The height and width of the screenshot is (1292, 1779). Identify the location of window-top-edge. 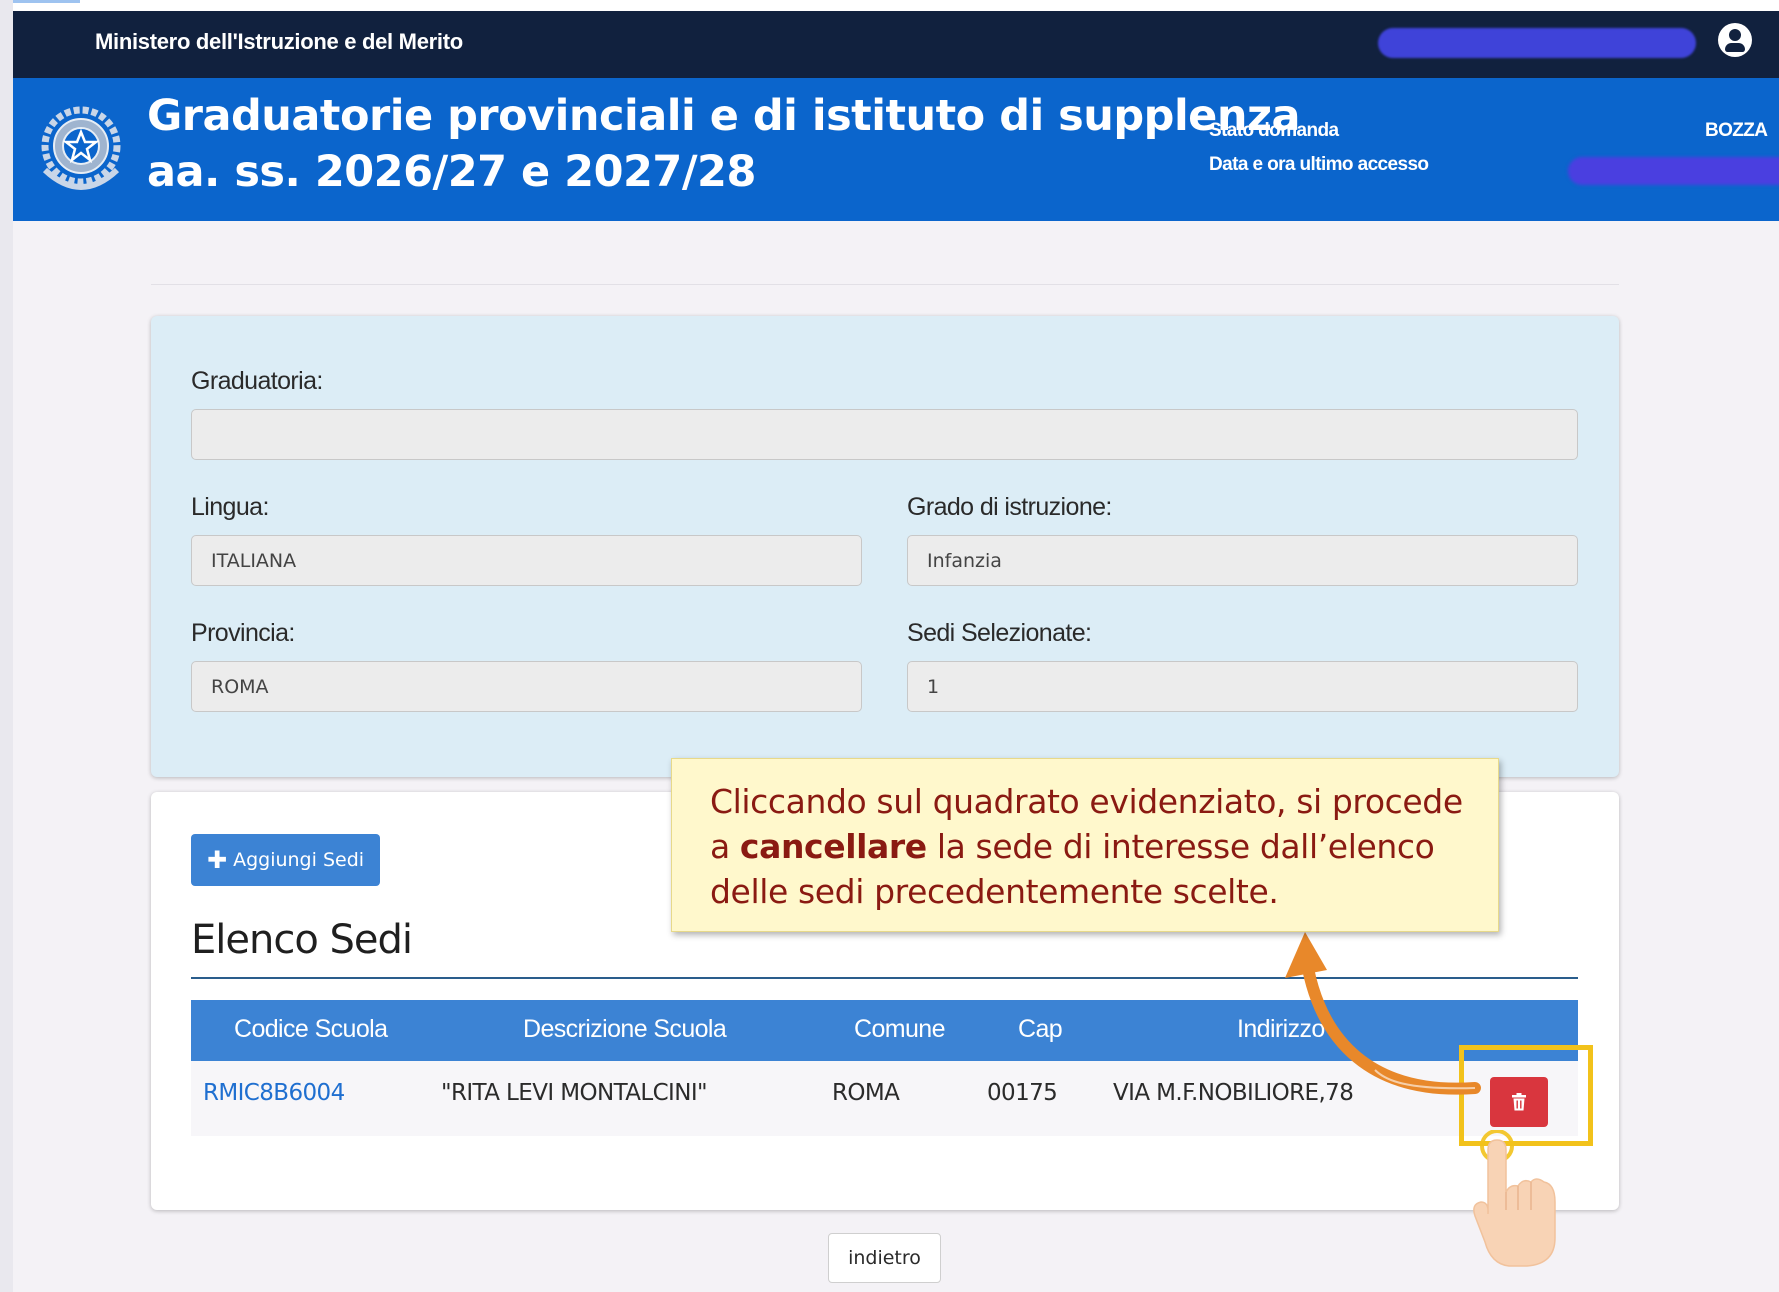
(889, 5).